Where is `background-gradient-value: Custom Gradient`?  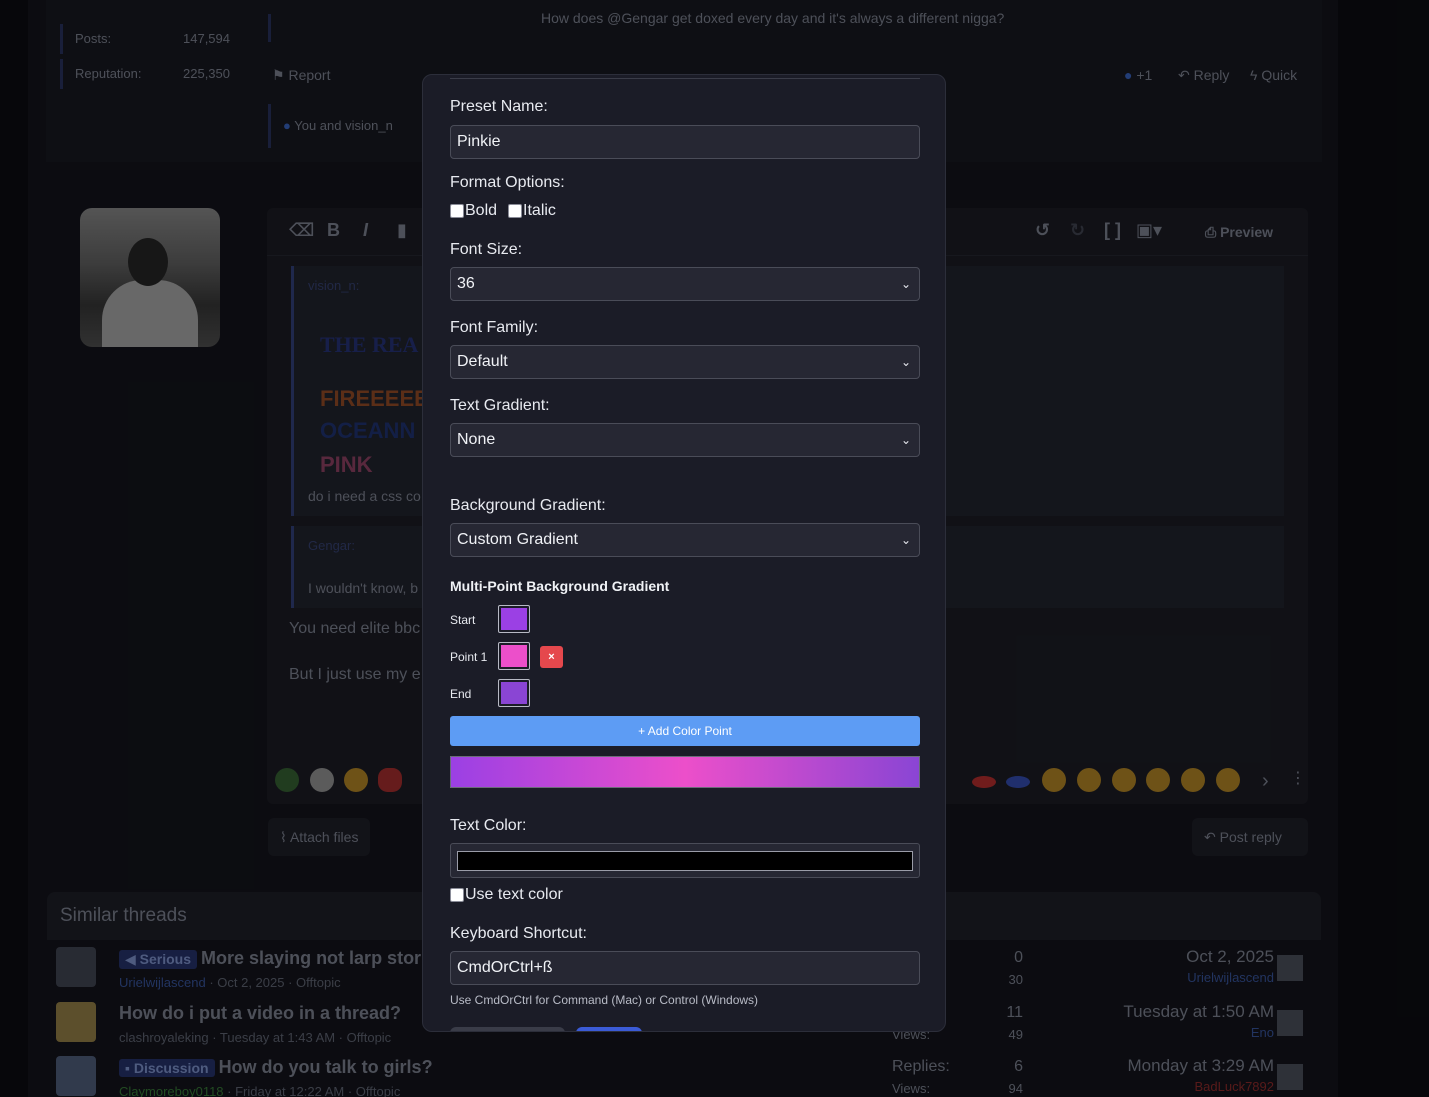
background-gradient-value: Custom Gradient is located at coordinates (517, 539).